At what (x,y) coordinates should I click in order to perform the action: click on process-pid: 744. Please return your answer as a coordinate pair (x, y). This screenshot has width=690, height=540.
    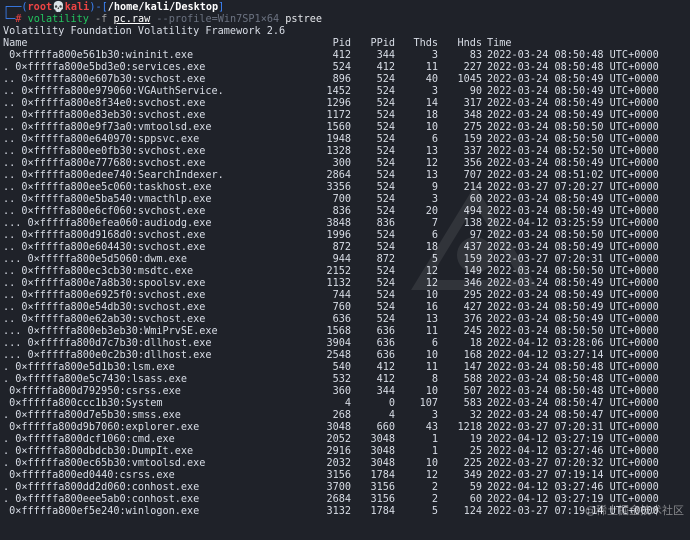
    Looking at the image, I should click on (341, 295).